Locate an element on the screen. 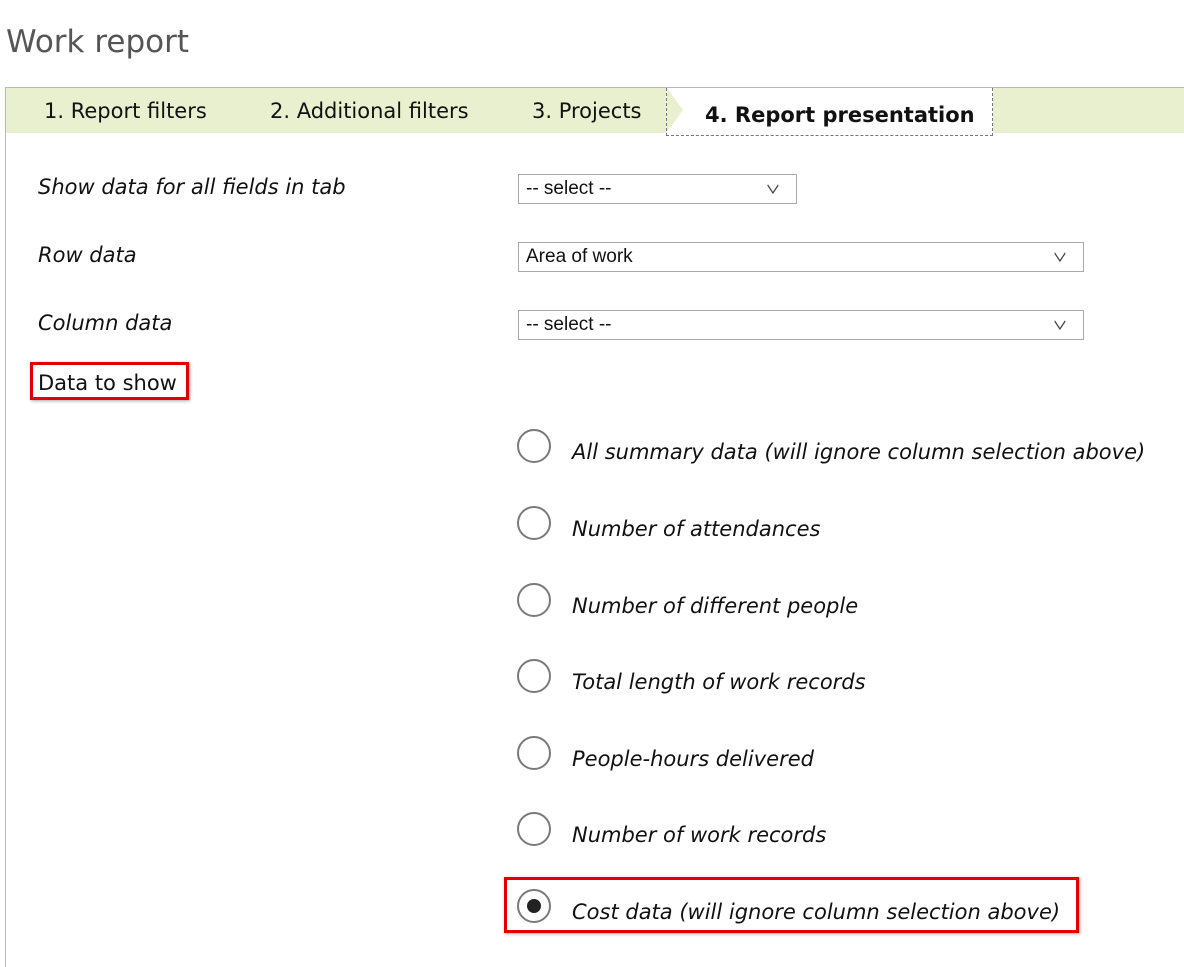 The width and height of the screenshot is (1184, 967). radio-total-length-of-work-records: Total length of work records is located at coordinates (847, 677).